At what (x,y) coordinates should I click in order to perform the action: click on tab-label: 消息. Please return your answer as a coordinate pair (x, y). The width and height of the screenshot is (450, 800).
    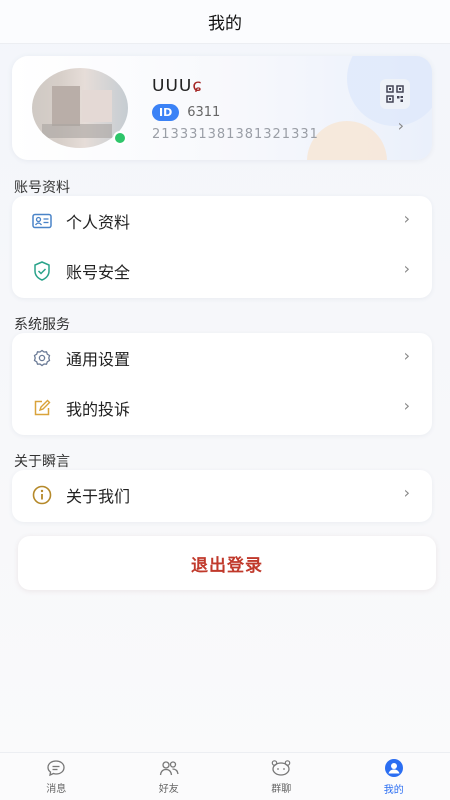
    Looking at the image, I should click on (56, 789).